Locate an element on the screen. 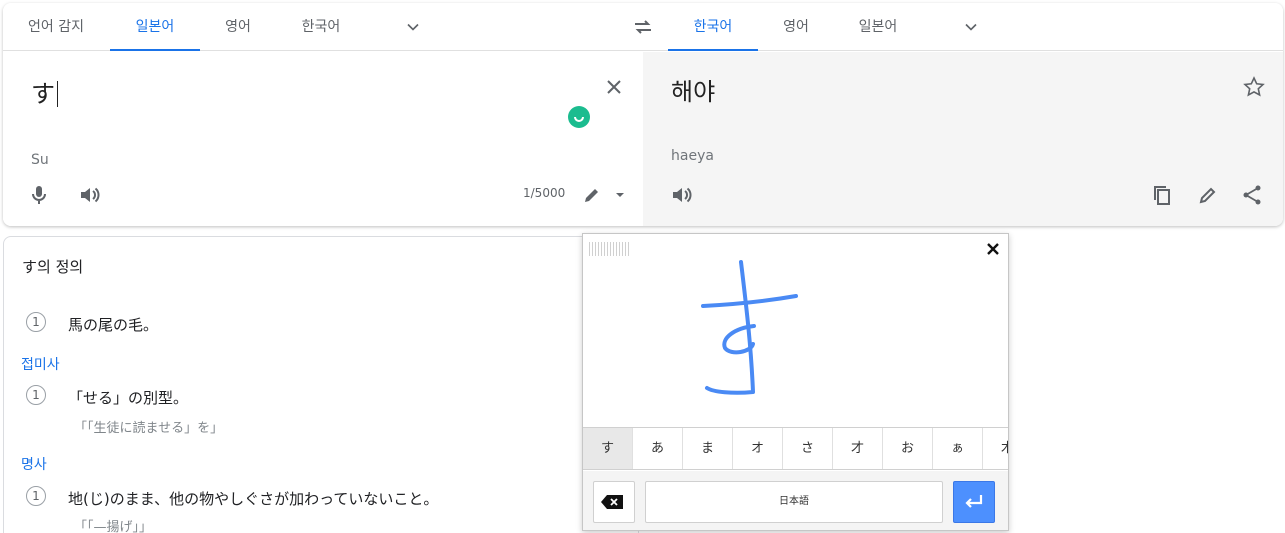 This screenshot has height=533, width=1285. candidate-item: ま is located at coordinates (708, 448).